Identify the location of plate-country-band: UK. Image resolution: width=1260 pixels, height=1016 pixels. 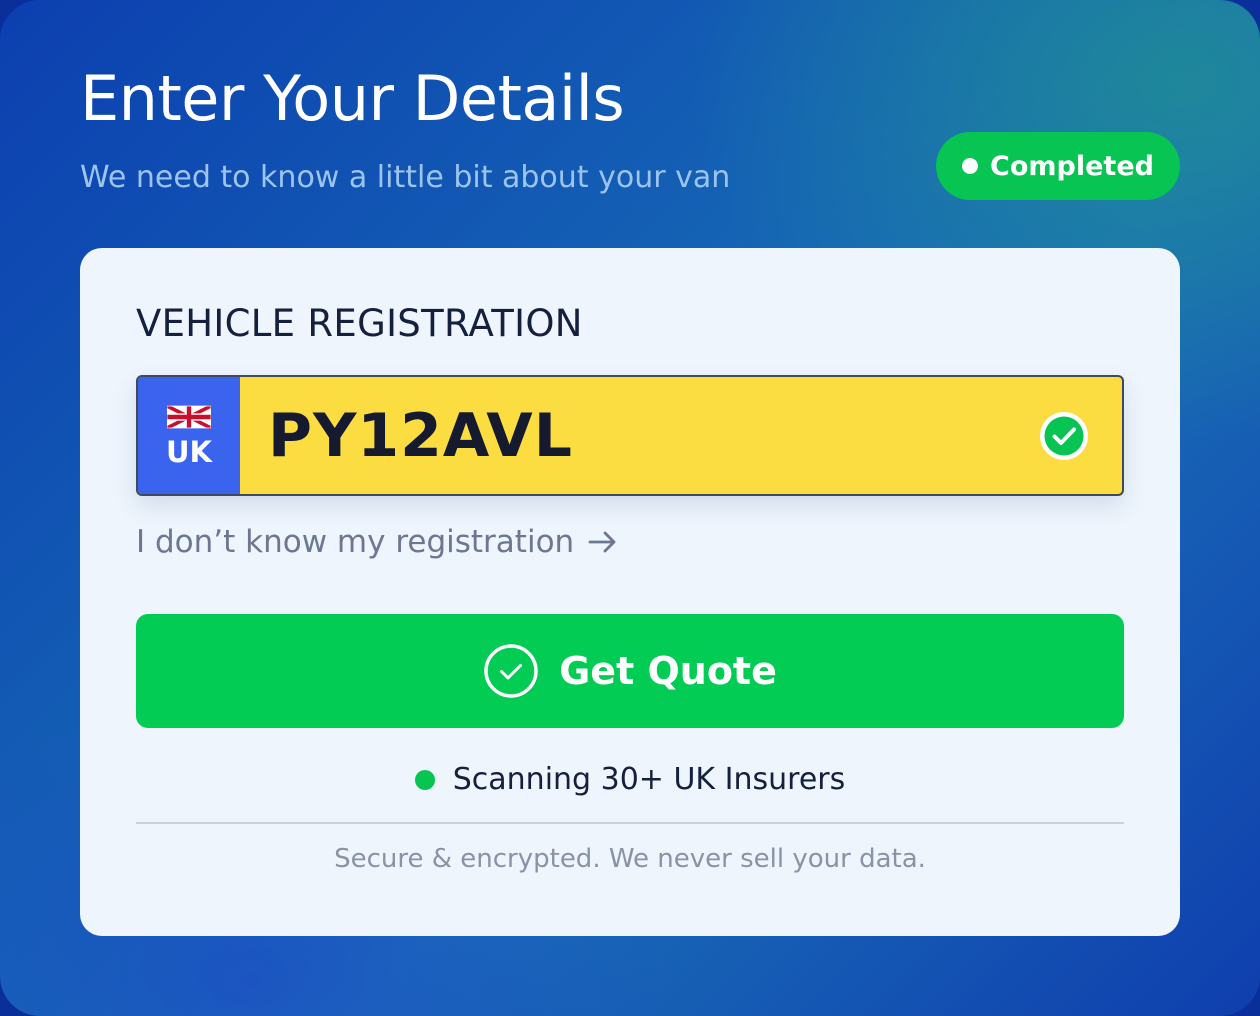
(189, 435).